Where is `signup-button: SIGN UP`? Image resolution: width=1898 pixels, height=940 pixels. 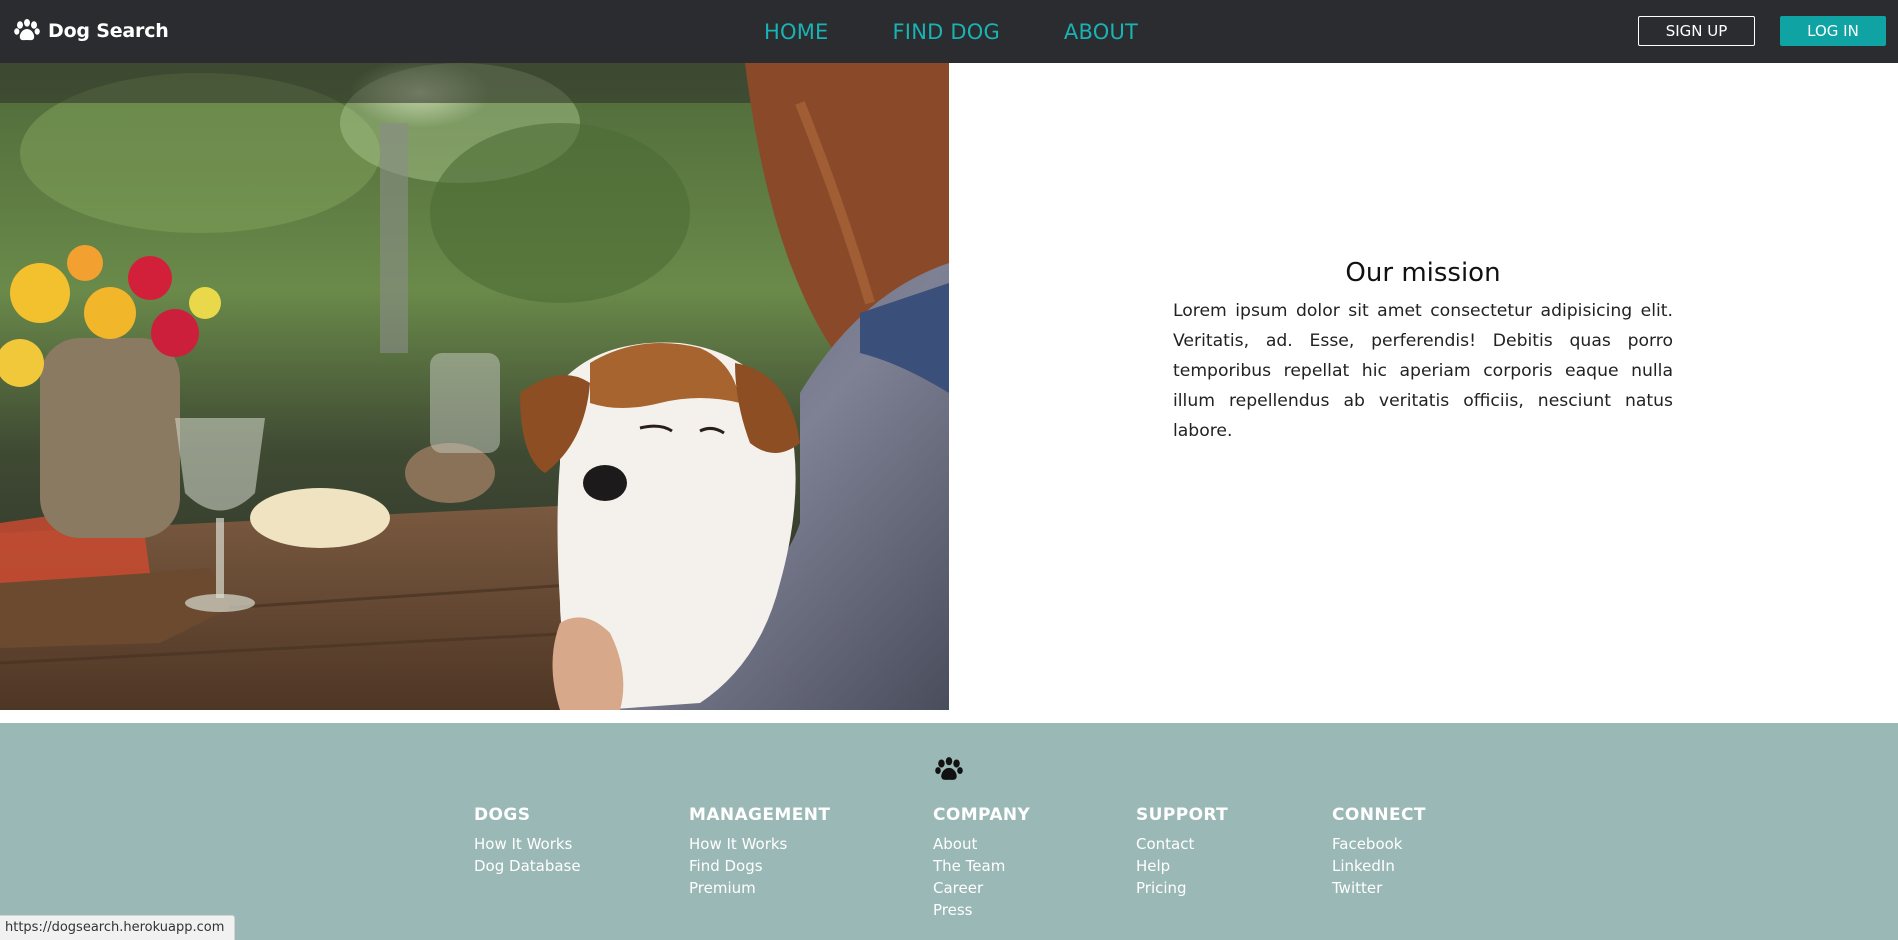
signup-button: SIGN UP is located at coordinates (1696, 31).